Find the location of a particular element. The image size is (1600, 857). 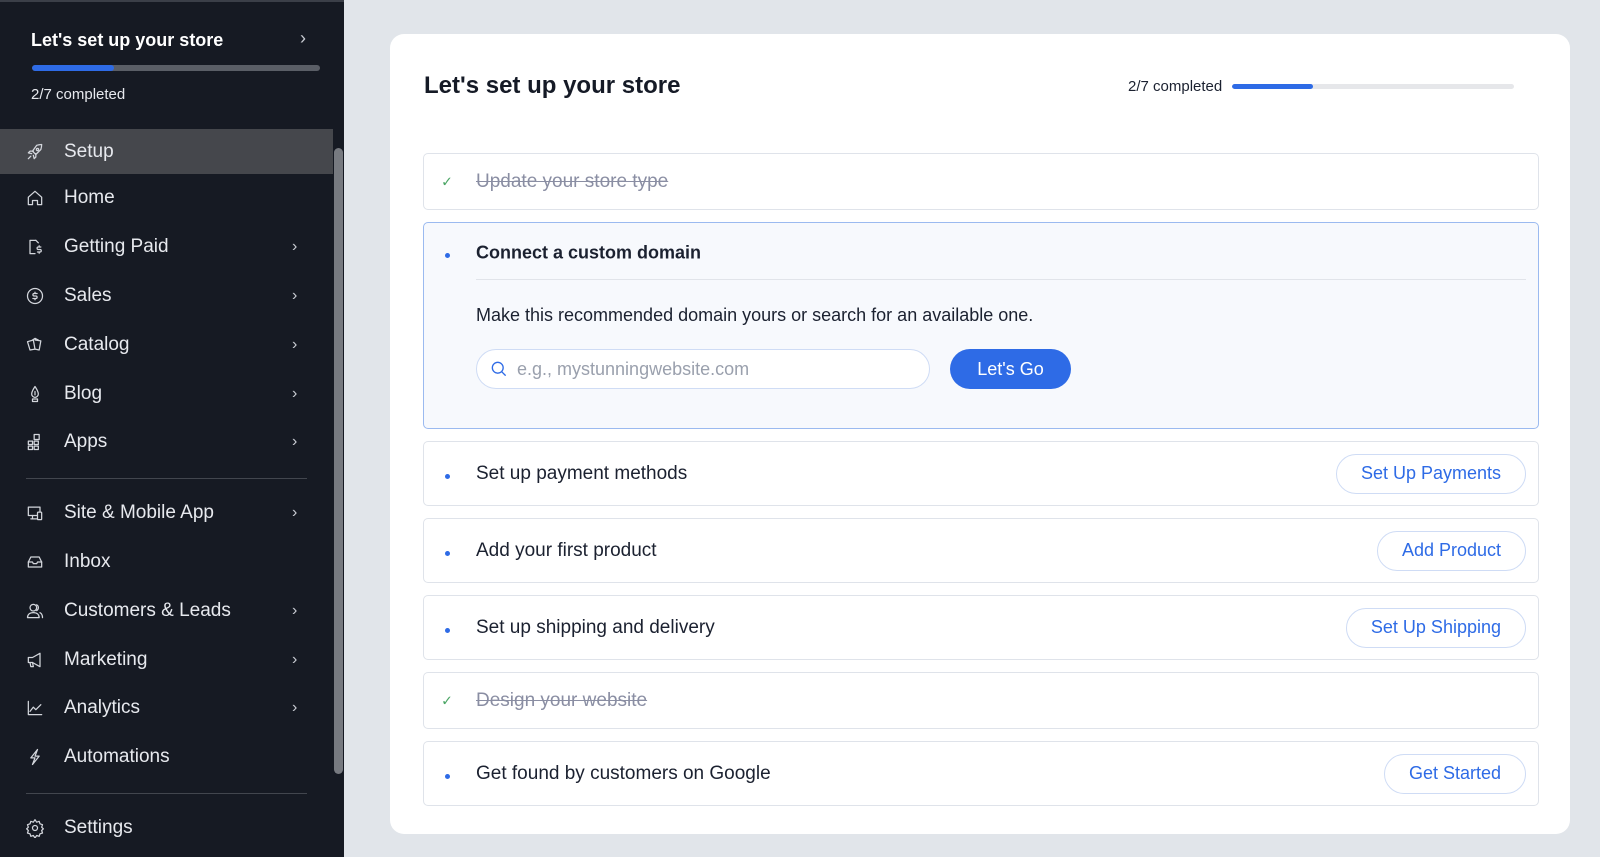

catalog-icon is located at coordinates (35, 345).